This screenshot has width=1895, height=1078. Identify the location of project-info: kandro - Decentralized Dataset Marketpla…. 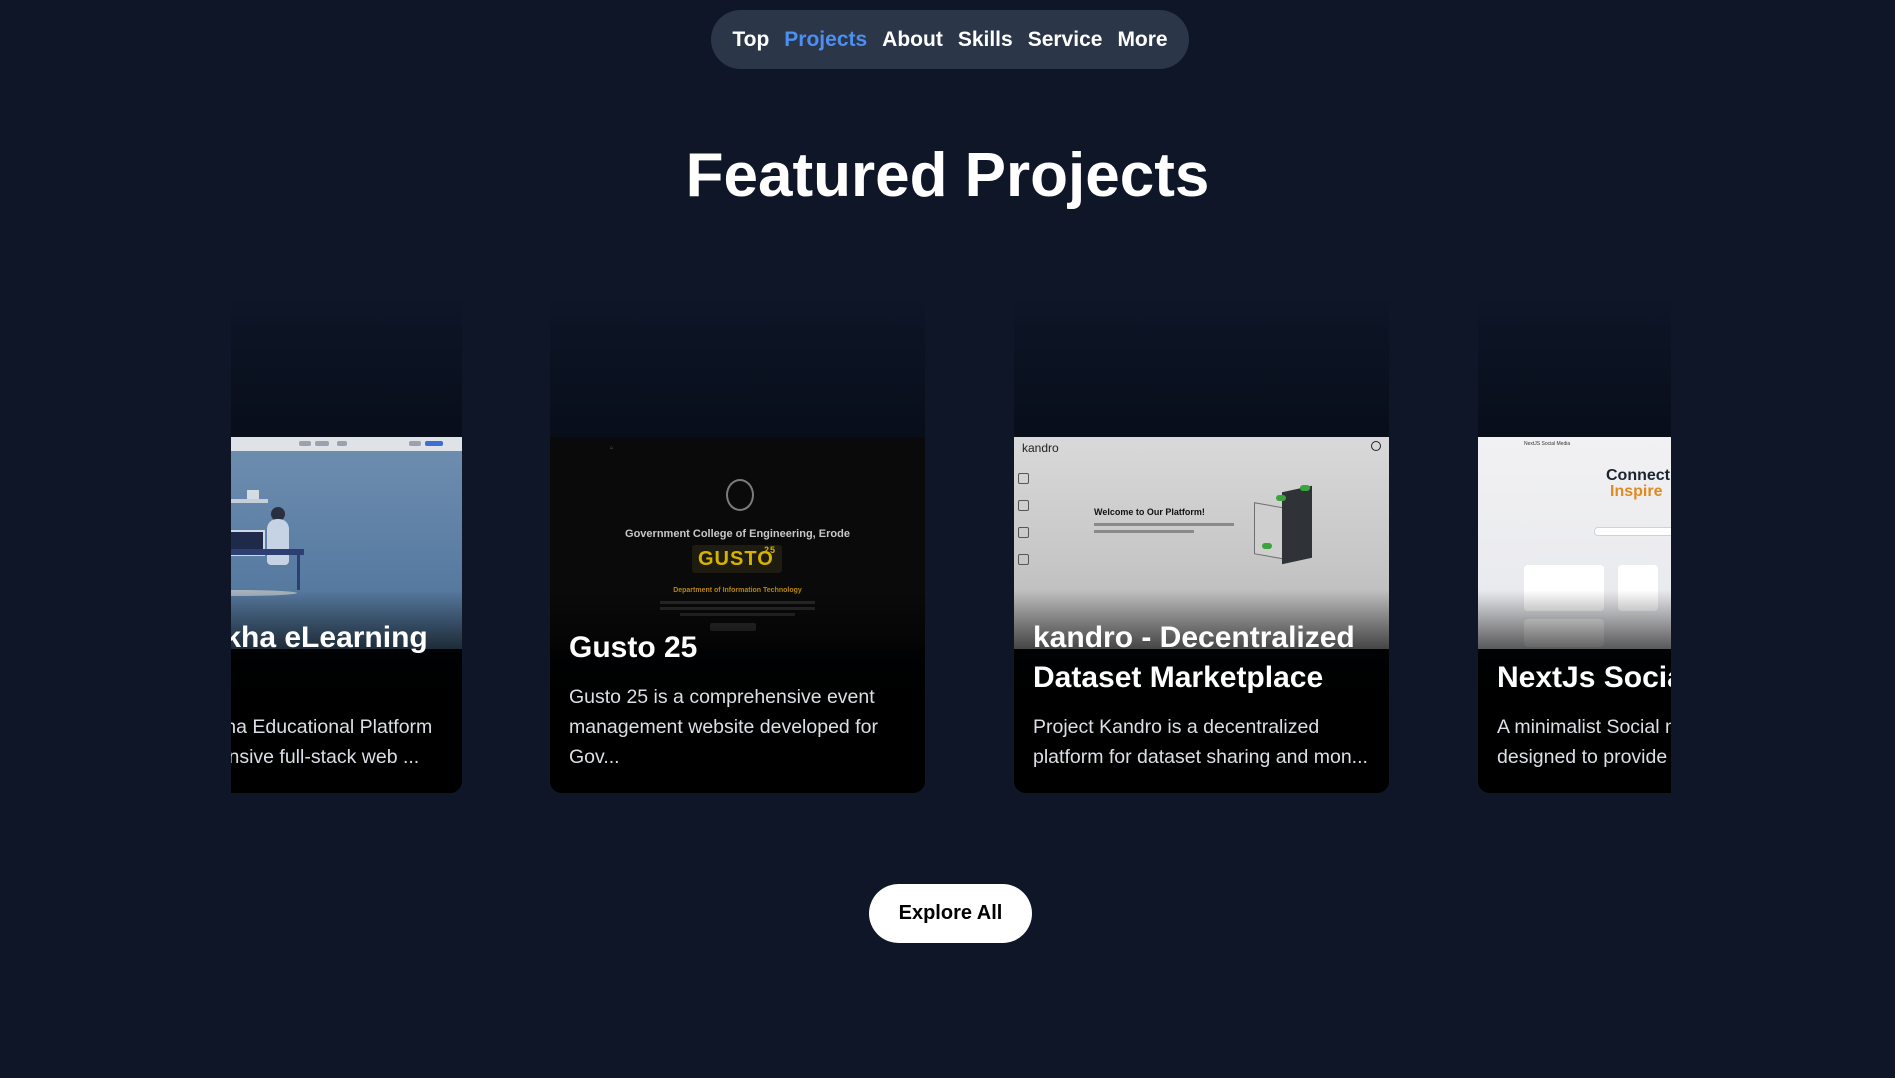
(1201, 695).